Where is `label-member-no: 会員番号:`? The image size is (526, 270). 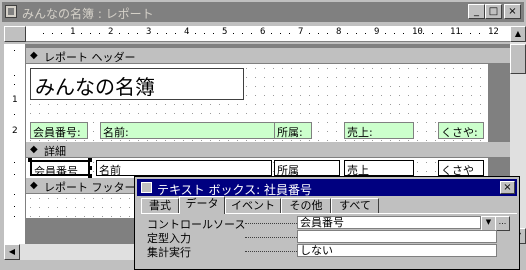
label-member-no: 会員番号: is located at coordinates (59, 130).